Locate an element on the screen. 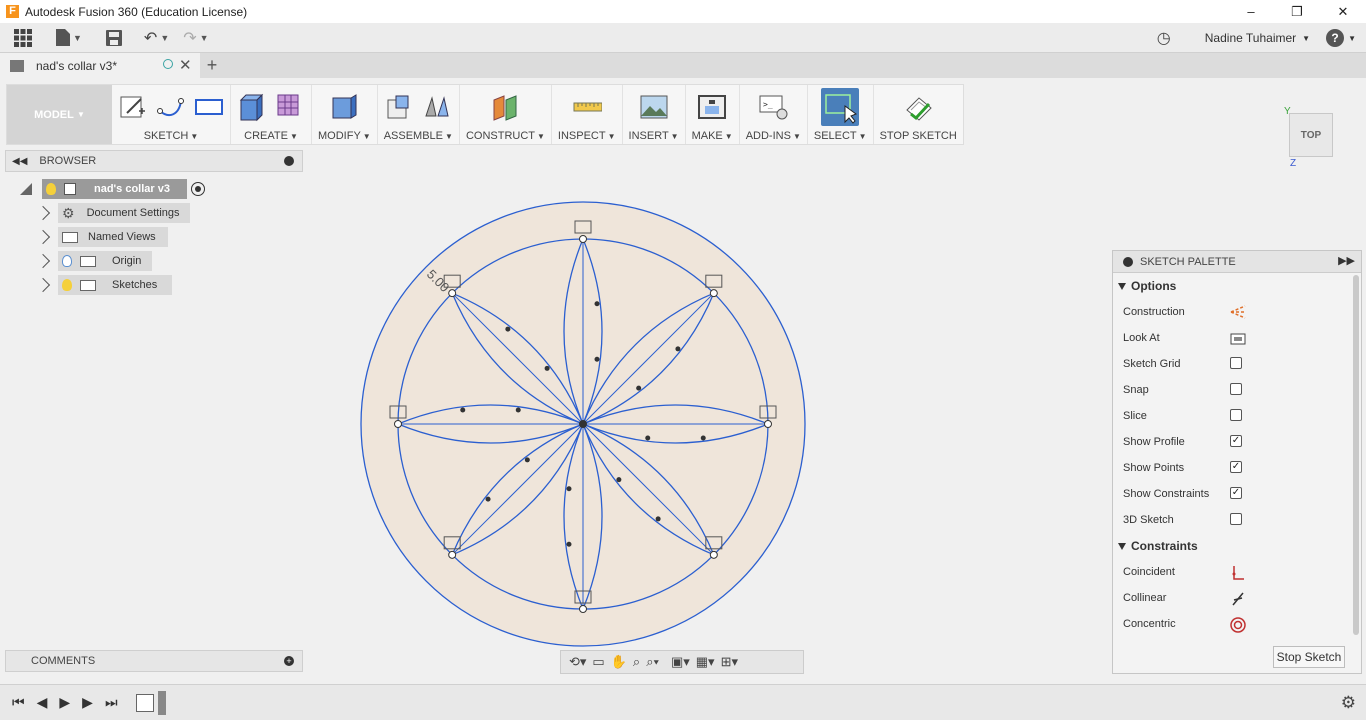  tree-item-origin: Origin is located at coordinates (93, 261).